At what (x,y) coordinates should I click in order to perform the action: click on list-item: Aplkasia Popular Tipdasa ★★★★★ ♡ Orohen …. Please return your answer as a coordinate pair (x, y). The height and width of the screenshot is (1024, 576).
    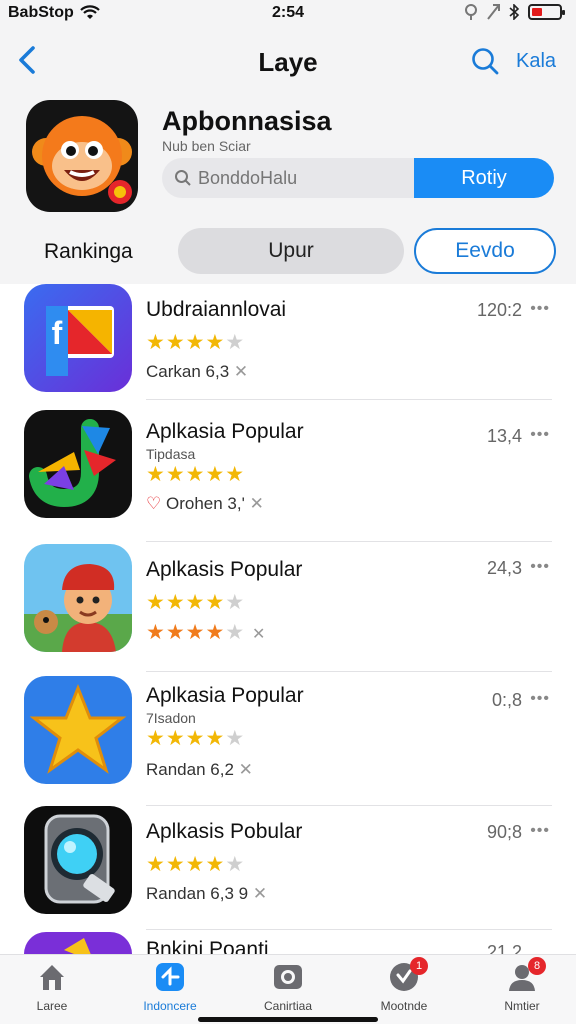
    Looking at the image, I should click on (288, 476).